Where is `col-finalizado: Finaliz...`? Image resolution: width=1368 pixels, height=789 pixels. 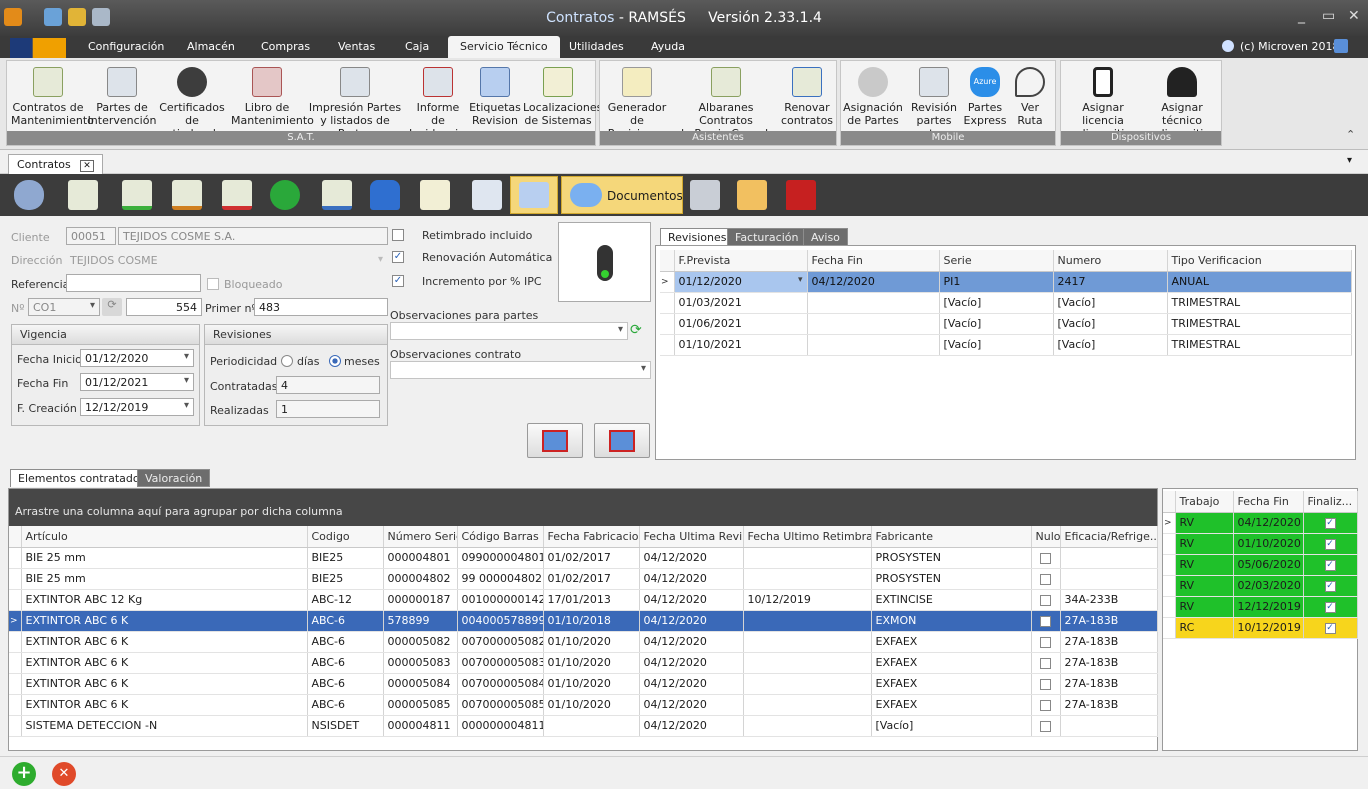 col-finalizado: Finaliz... is located at coordinates (1330, 502).